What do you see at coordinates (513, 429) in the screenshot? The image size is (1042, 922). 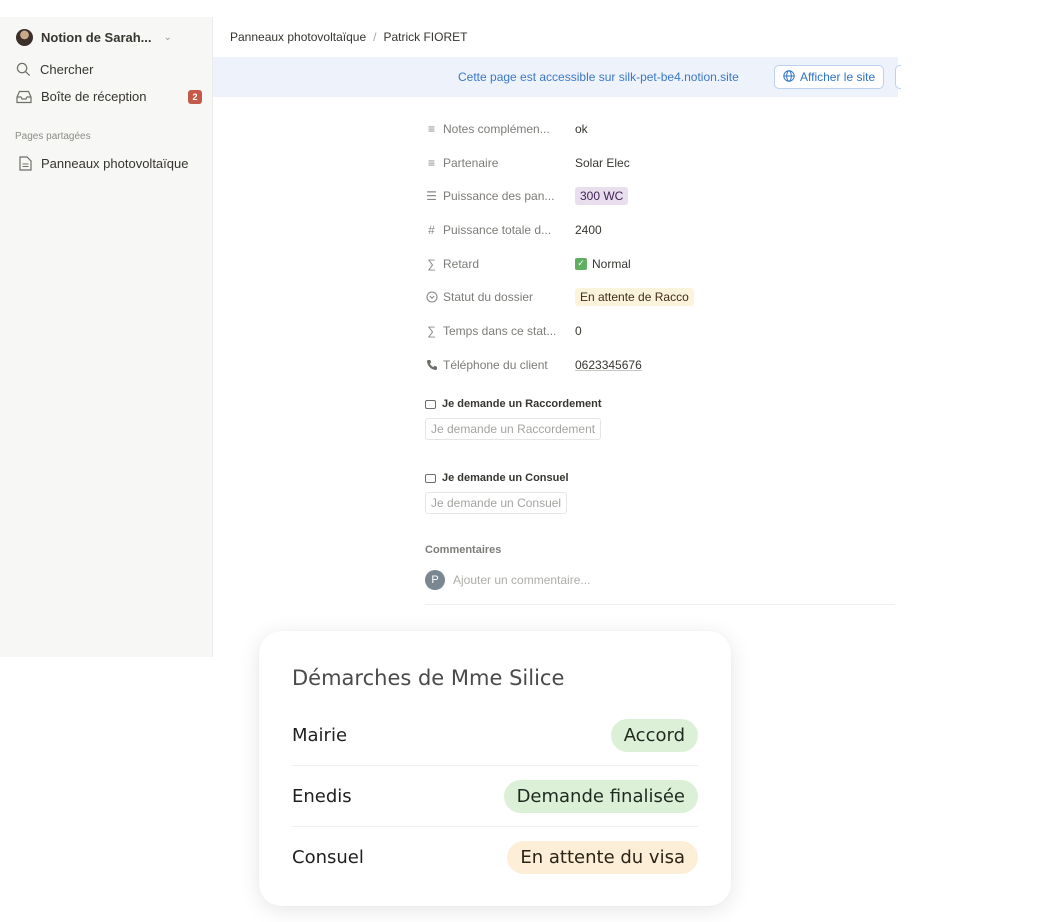 I see `raccordement-button: Je demande un Raccordement` at bounding box center [513, 429].